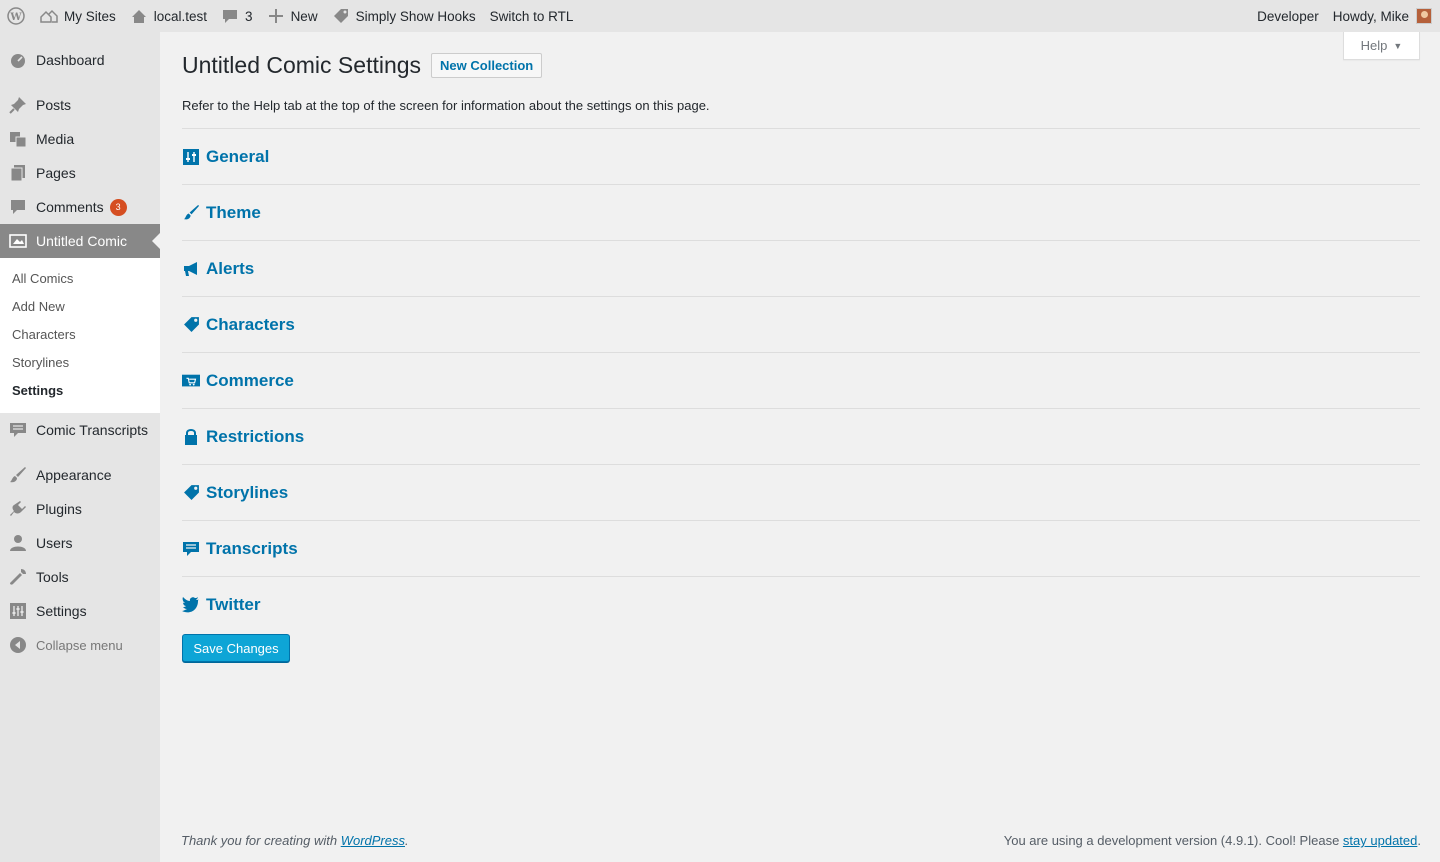  I want to click on switch-rtl-link: Switch to RTL, so click(532, 16).